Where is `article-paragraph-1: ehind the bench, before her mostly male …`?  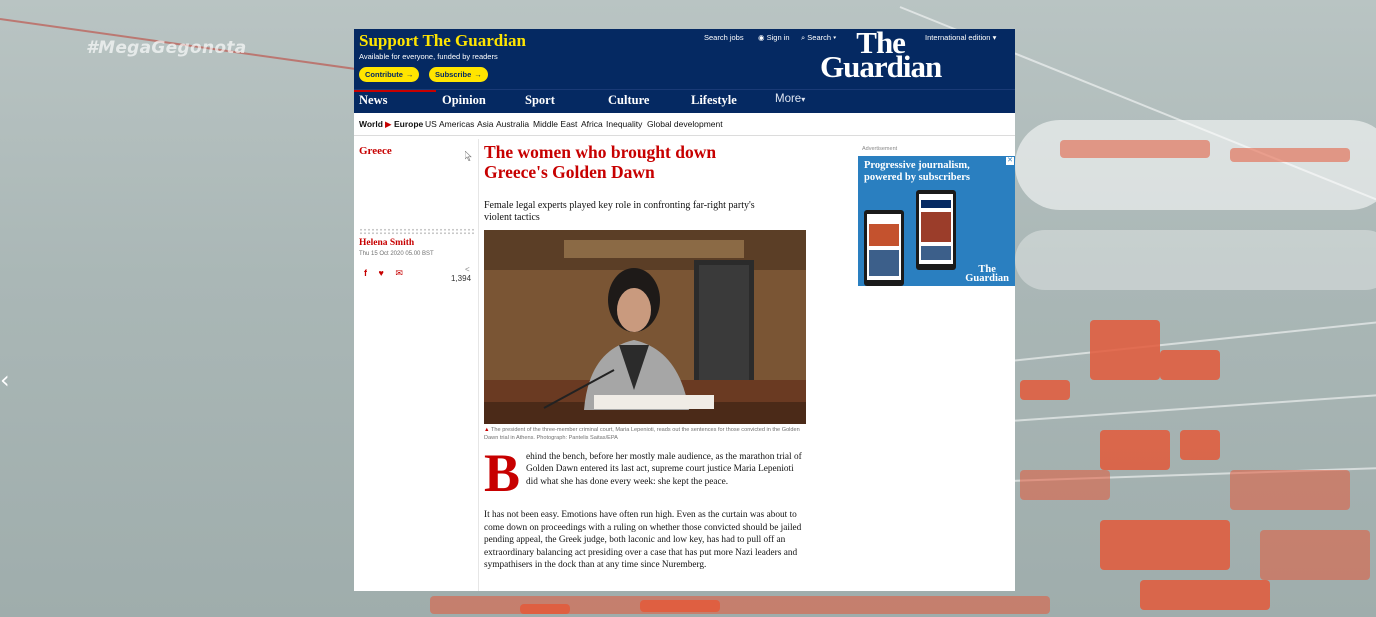
article-paragraph-1: ehind the bench, before her mostly male … is located at coordinates (664, 469).